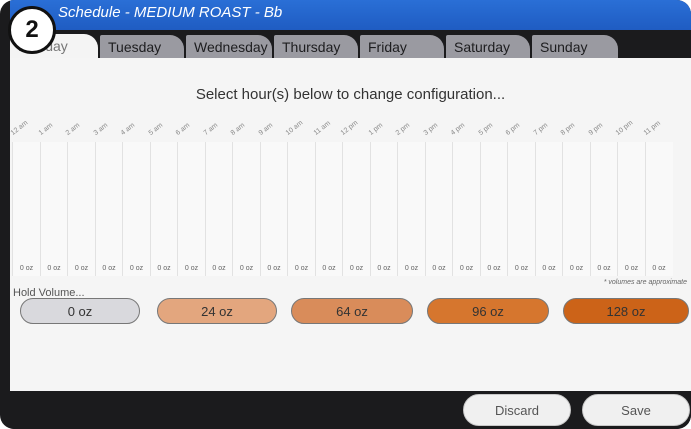 This screenshot has height=429, width=691. I want to click on hour-label: 11 am, so click(322, 128).